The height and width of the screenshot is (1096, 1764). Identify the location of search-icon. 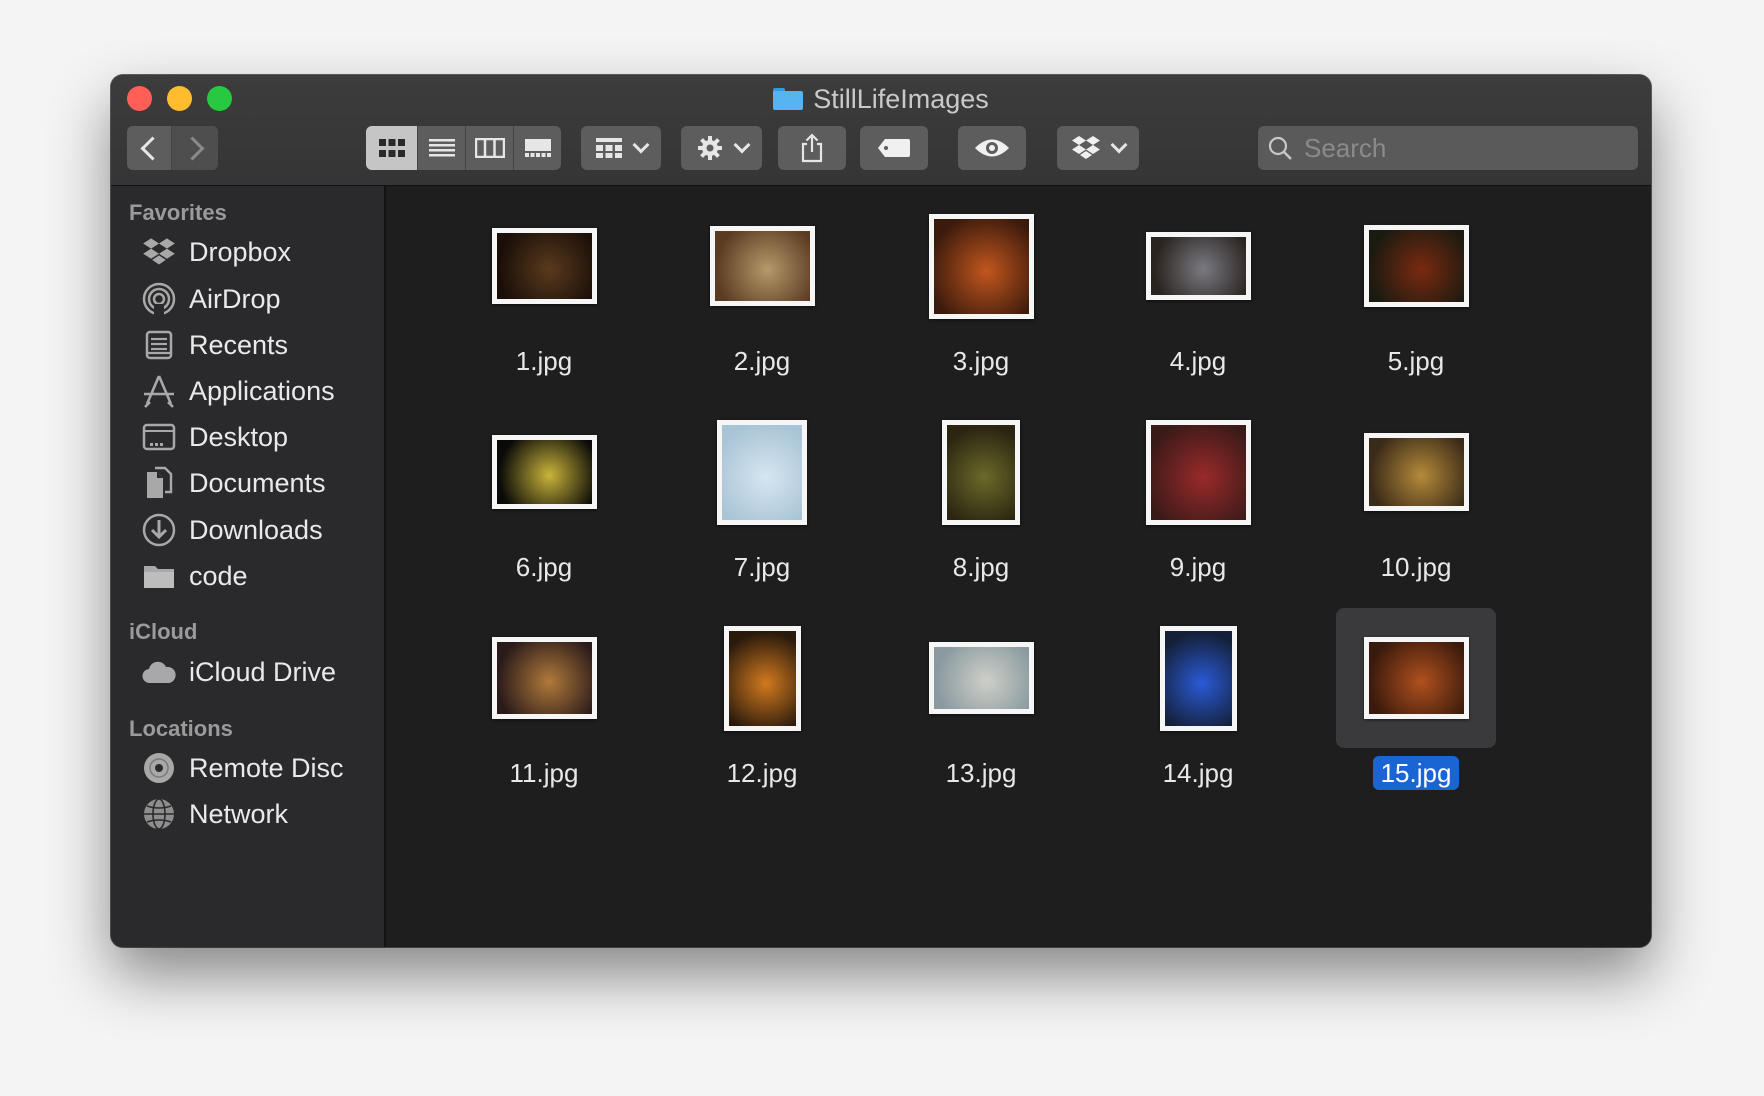
(1280, 148).